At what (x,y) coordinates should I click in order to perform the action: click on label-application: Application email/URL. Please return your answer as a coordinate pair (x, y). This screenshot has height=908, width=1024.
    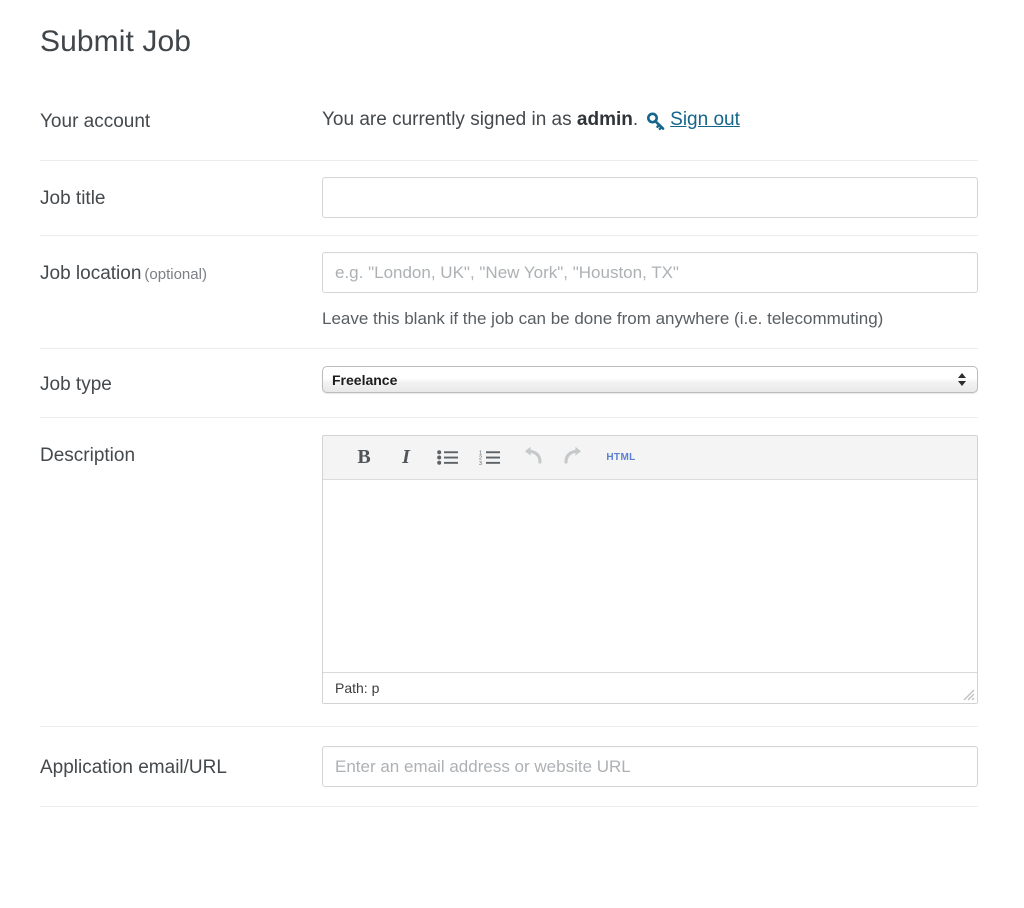
    Looking at the image, I should click on (181, 763).